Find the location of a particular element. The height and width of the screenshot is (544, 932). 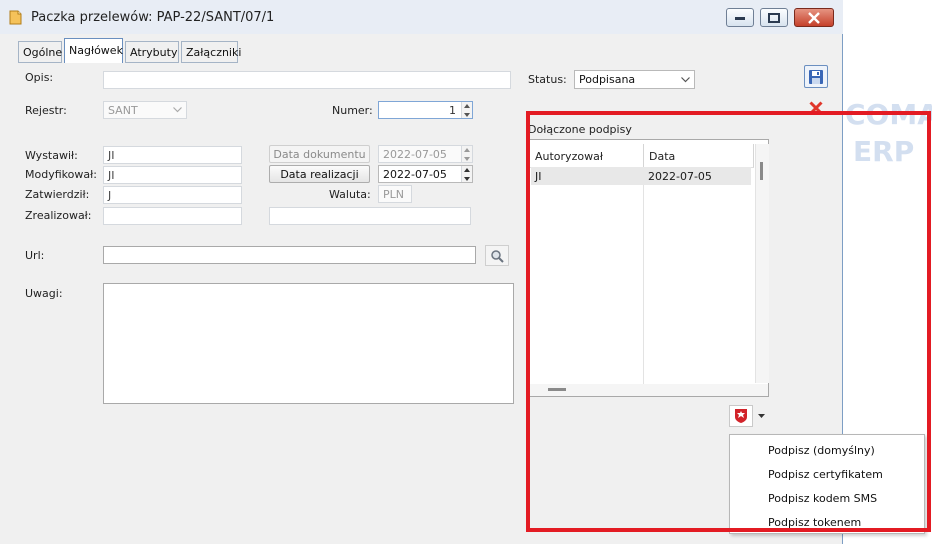

title-bar: Paczka przelewów: PAP-22/SANT/07/1 is located at coordinates (421, 17).